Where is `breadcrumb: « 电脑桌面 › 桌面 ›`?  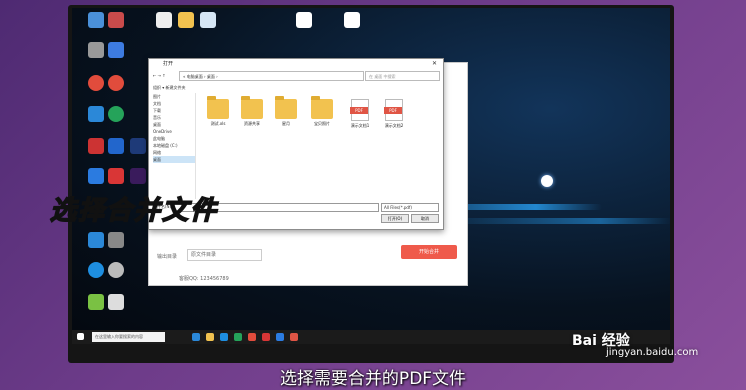 breadcrumb: « 电脑桌面 › 桌面 › is located at coordinates (271, 76).